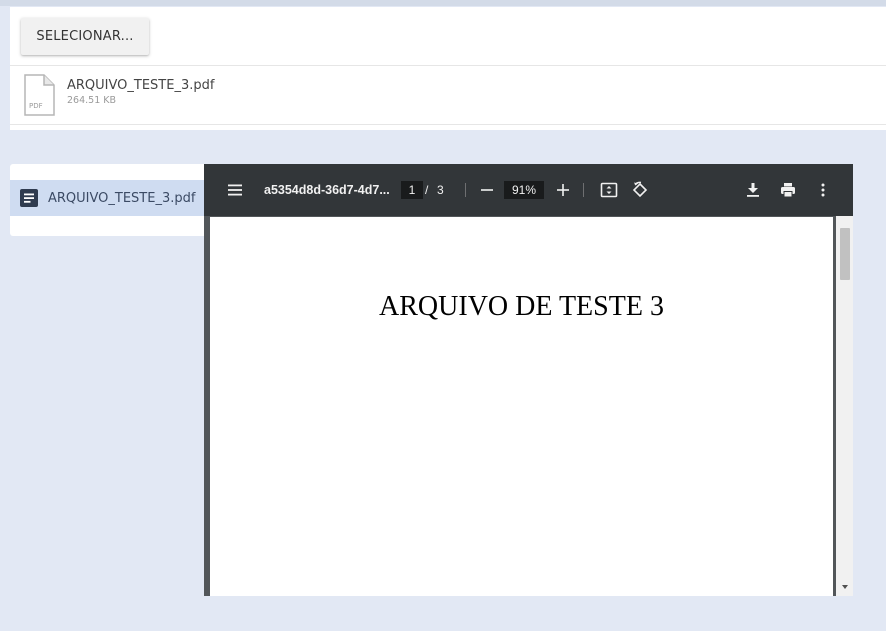  I want to click on uploaded-file-row: PDF ARQUIVO_TESTE_3.pdf 264.51 KB, so click(448, 95).